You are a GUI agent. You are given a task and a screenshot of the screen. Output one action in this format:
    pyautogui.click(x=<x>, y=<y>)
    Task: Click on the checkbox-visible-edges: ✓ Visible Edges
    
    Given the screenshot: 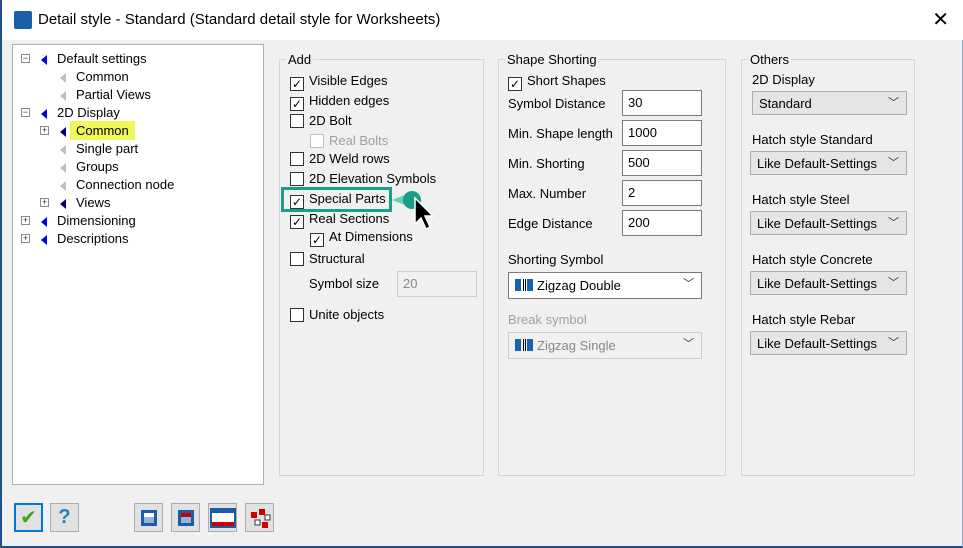 What is the action you would take?
    pyautogui.click(x=339, y=82)
    